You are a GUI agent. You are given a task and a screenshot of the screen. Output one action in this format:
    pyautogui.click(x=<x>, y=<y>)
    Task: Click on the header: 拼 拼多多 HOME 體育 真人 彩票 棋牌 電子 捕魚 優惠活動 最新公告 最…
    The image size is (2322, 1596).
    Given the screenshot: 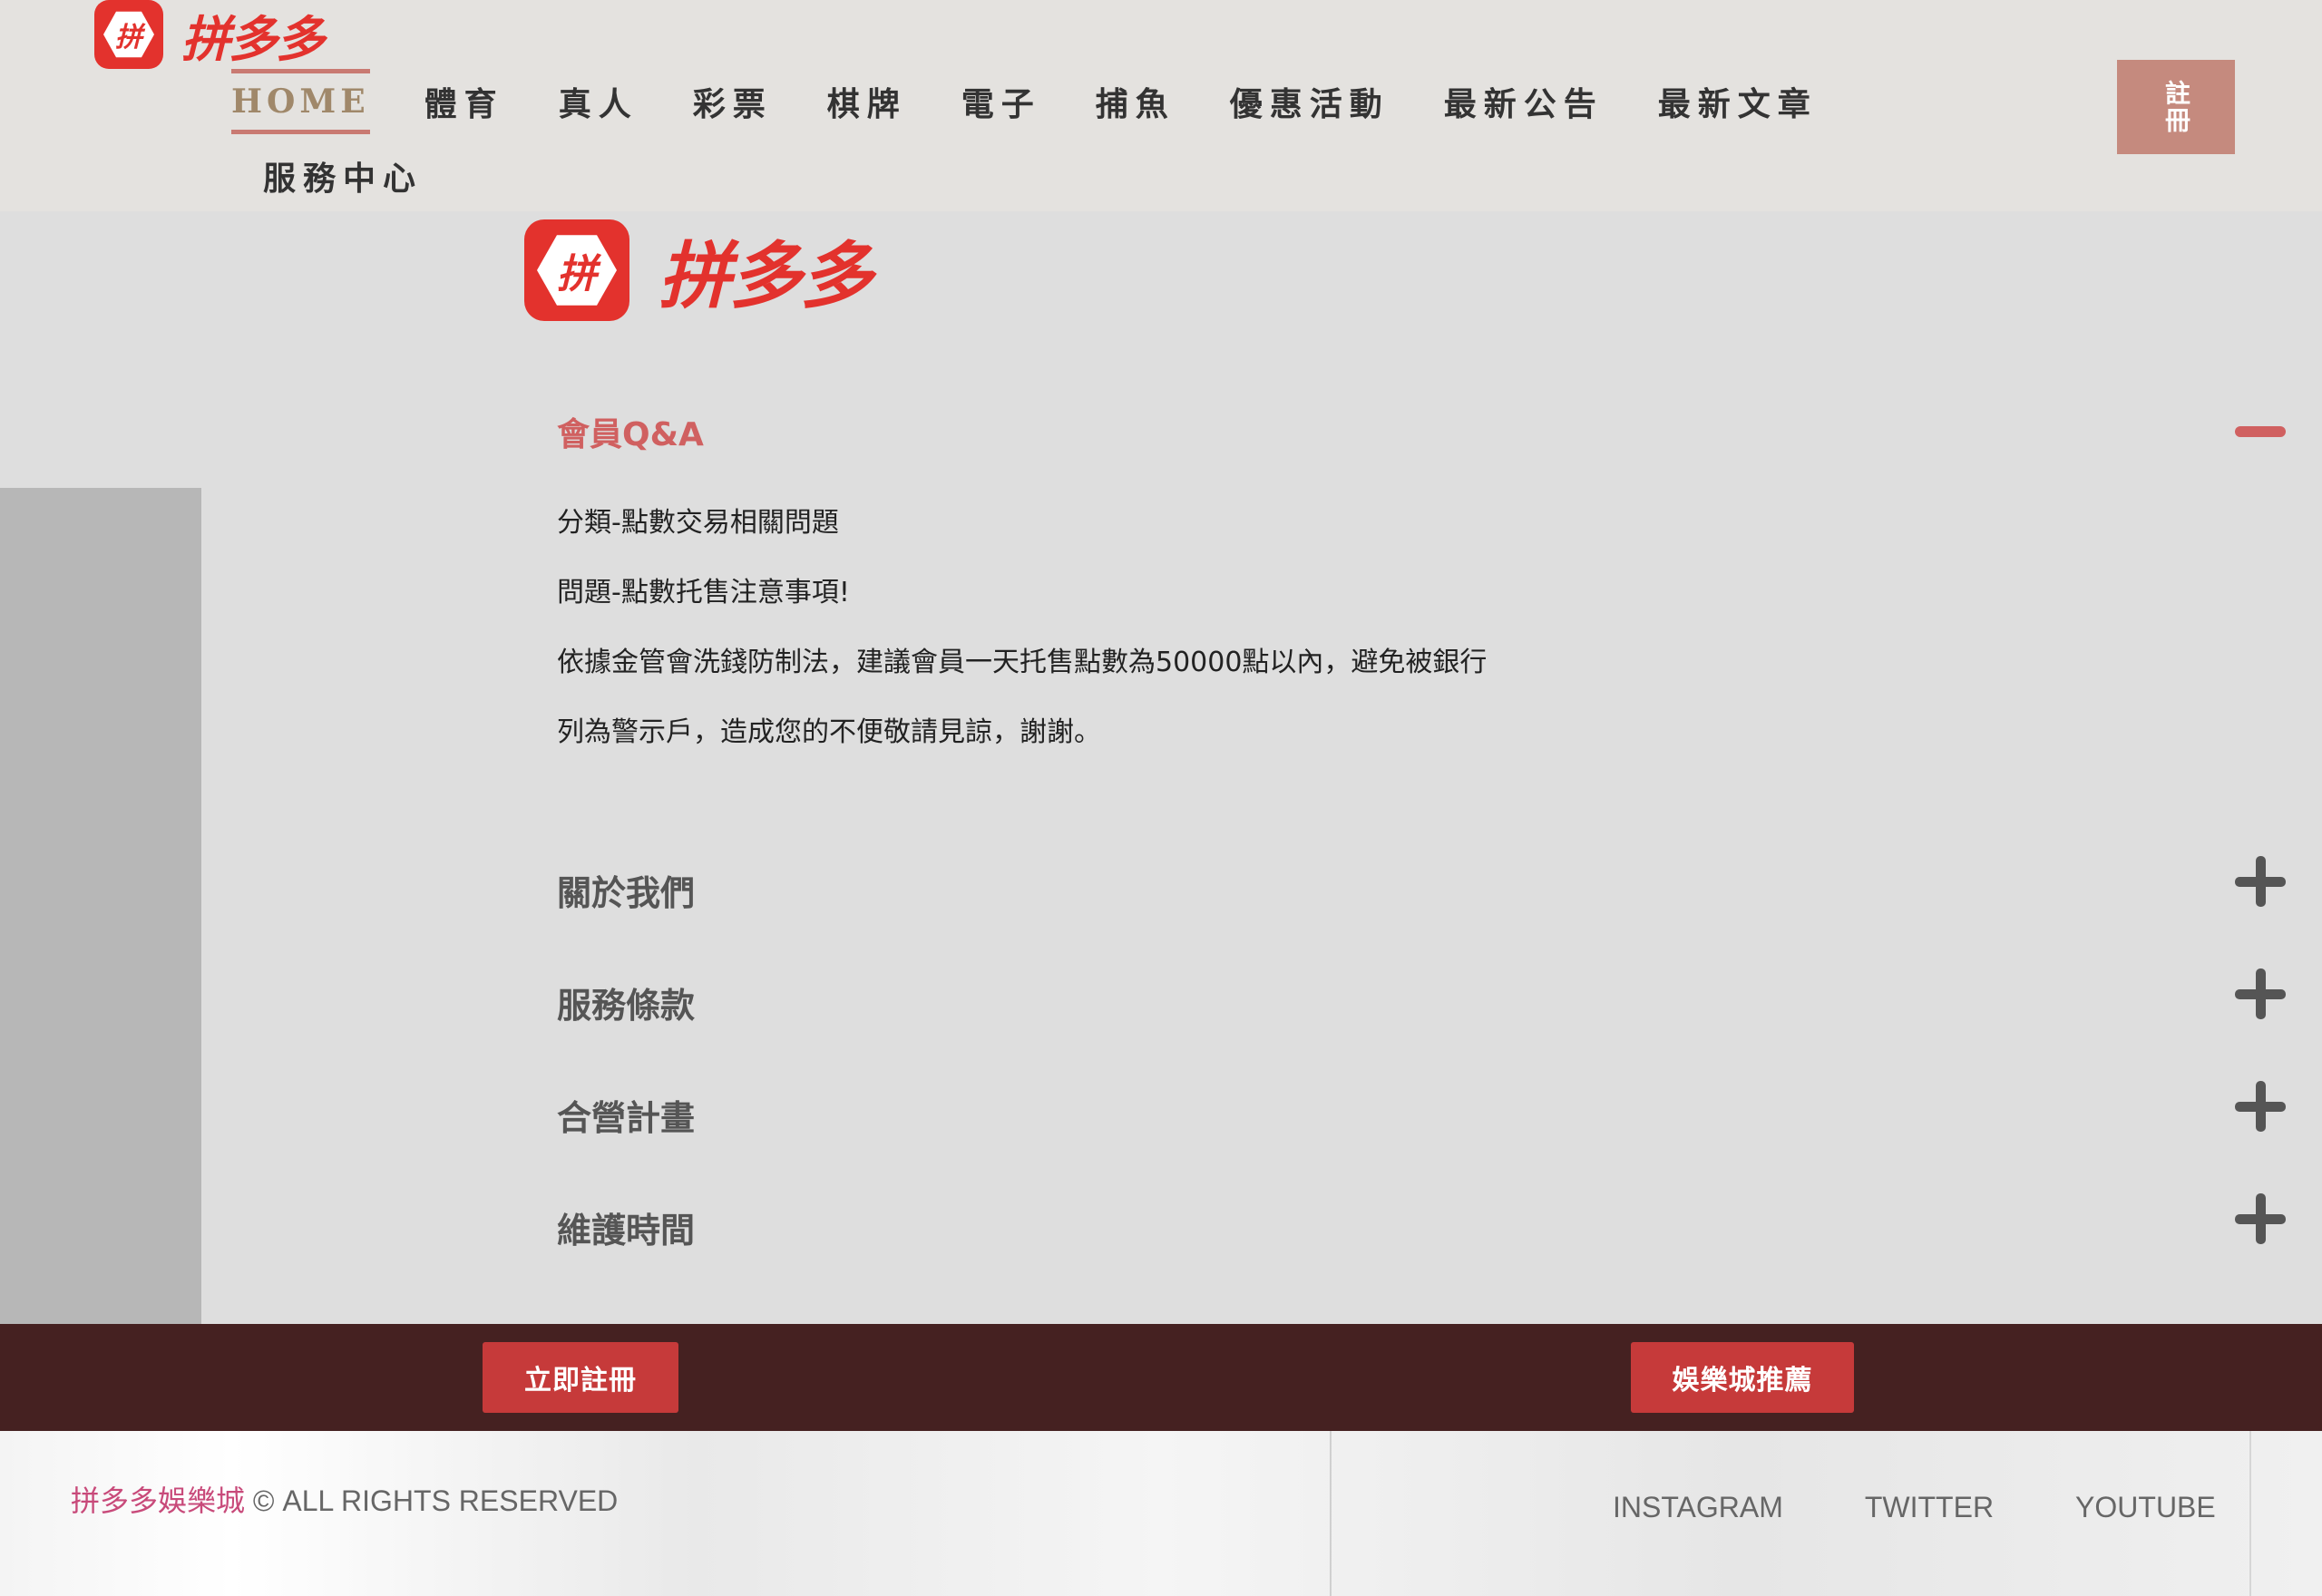 What is the action you would take?
    pyautogui.click(x=1161, y=105)
    